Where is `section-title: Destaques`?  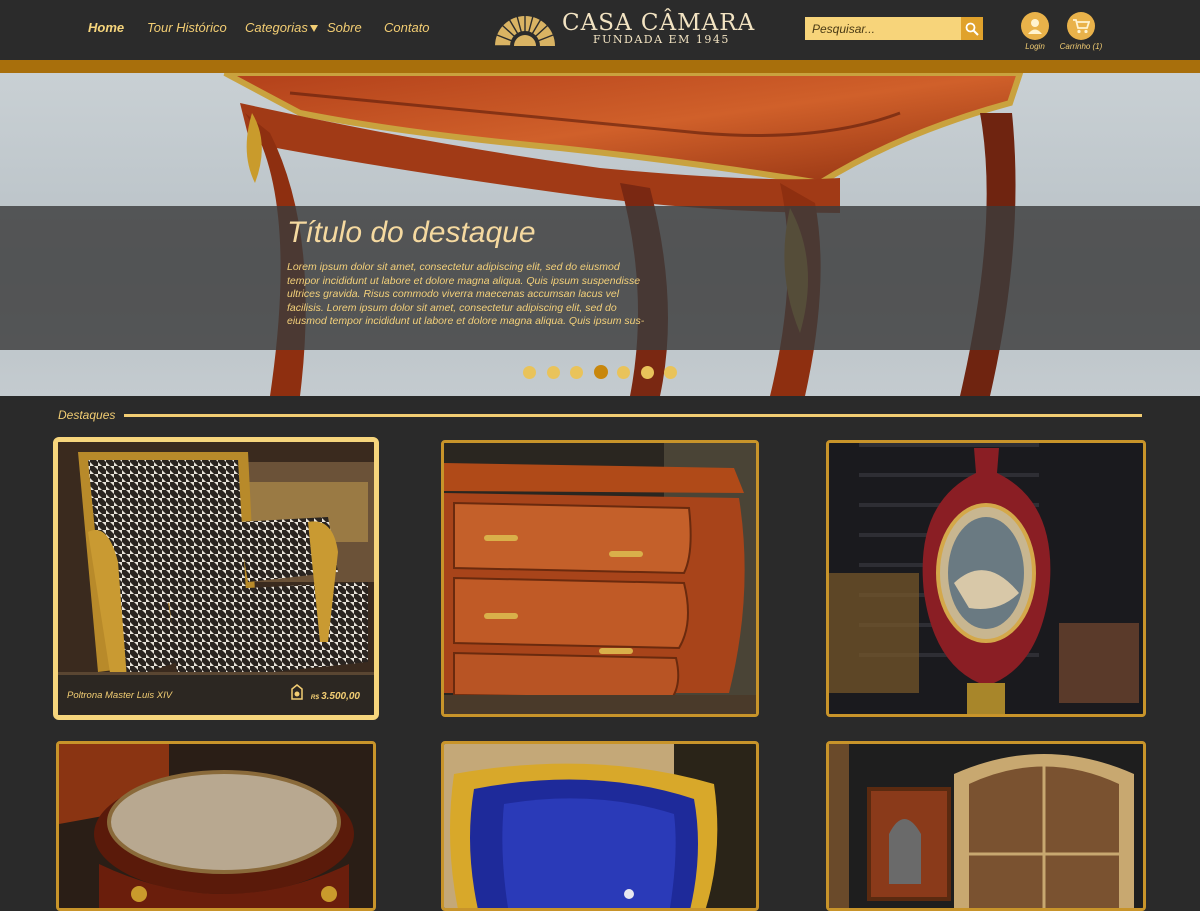
section-title: Destaques is located at coordinates (87, 415).